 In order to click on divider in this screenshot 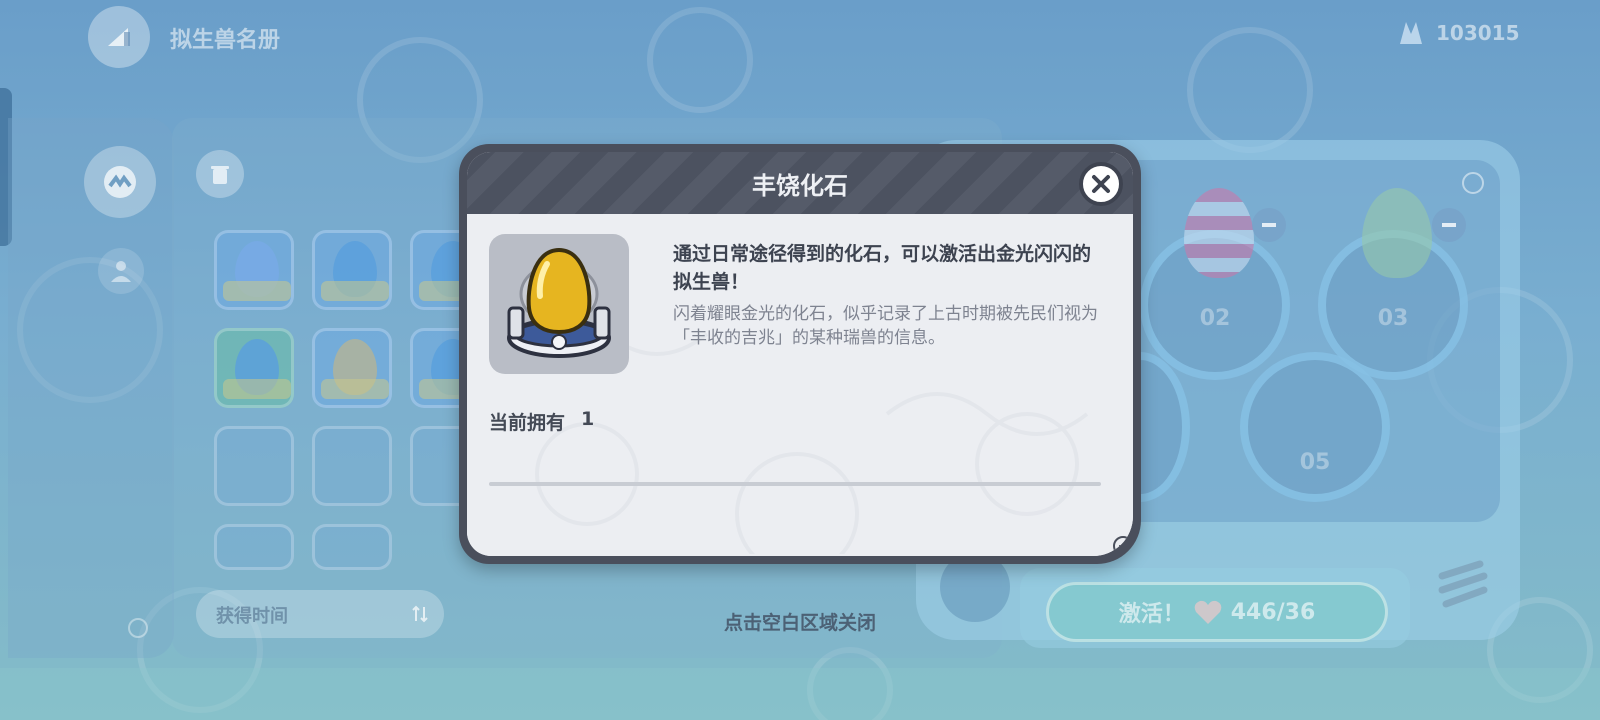, I will do `click(795, 484)`.